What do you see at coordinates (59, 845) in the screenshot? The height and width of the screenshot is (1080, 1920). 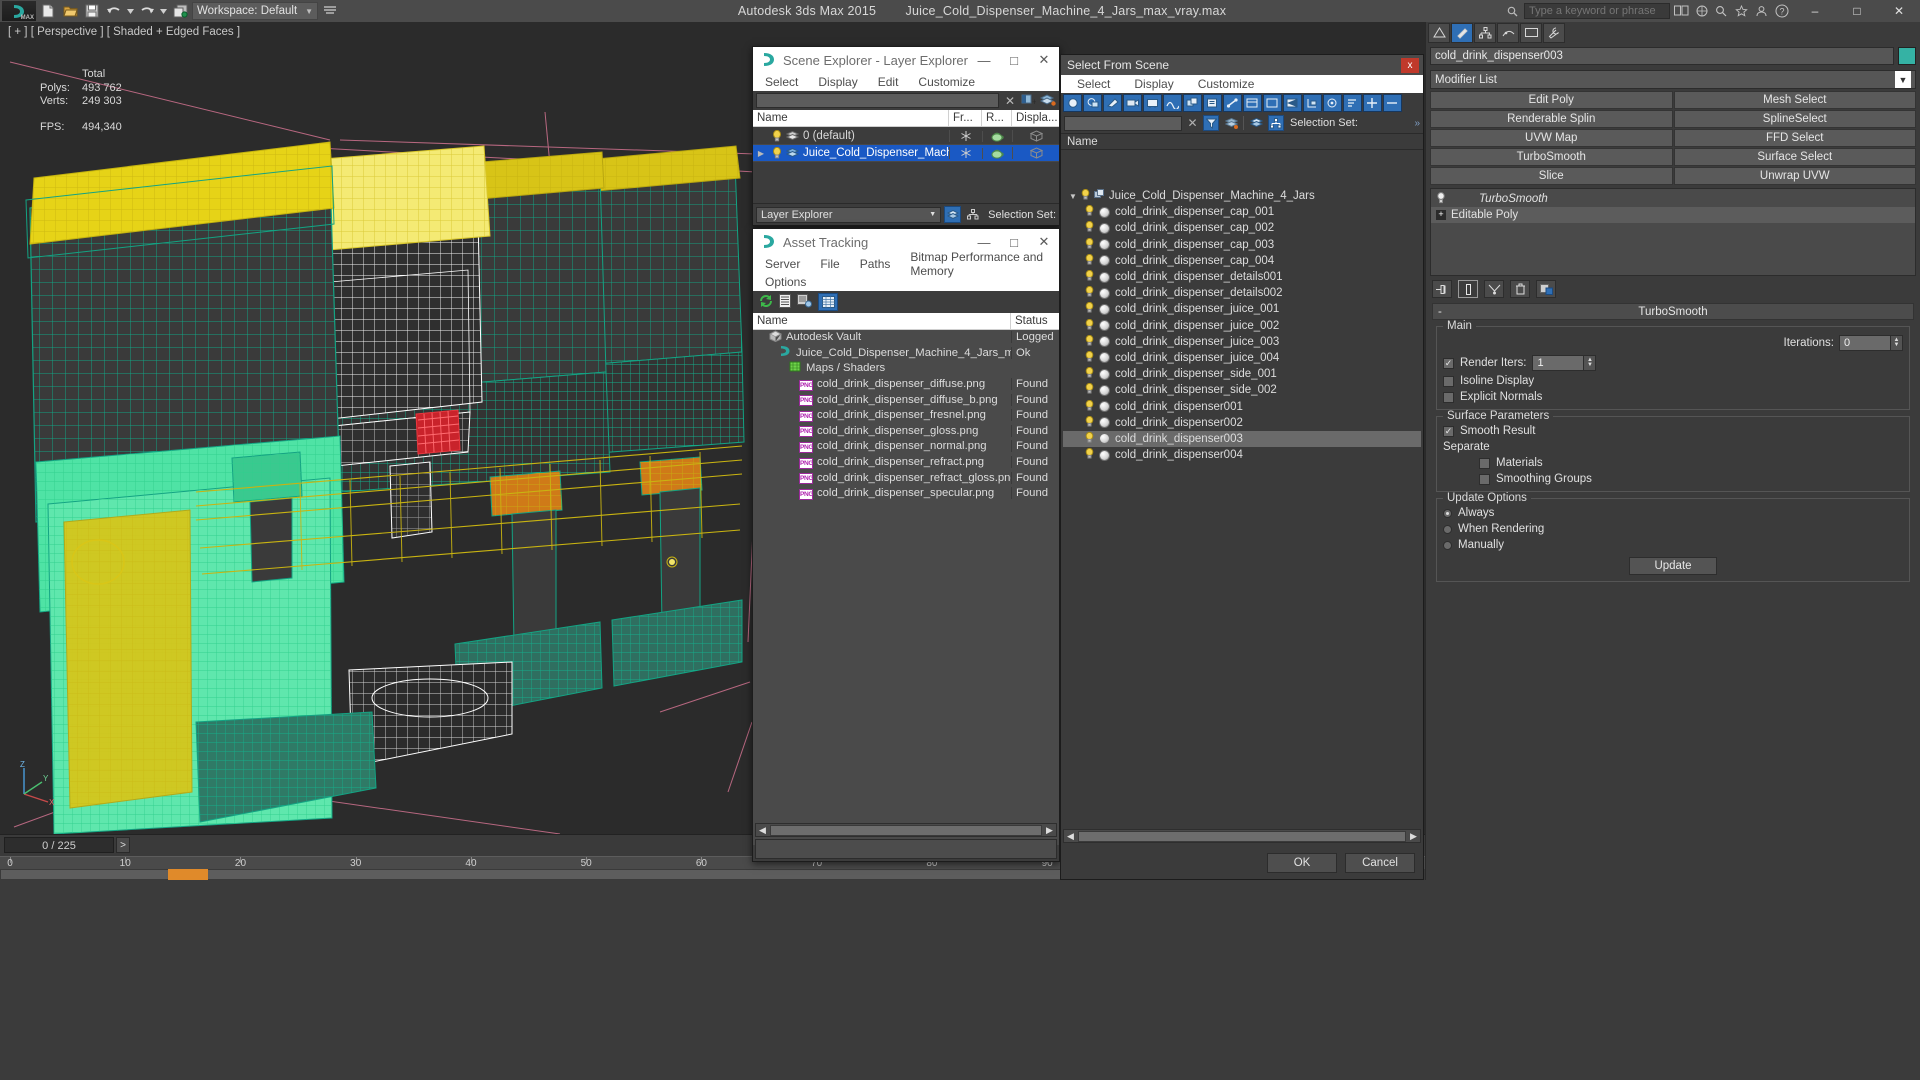 I see `current-frame-field: 0 / 225` at bounding box center [59, 845].